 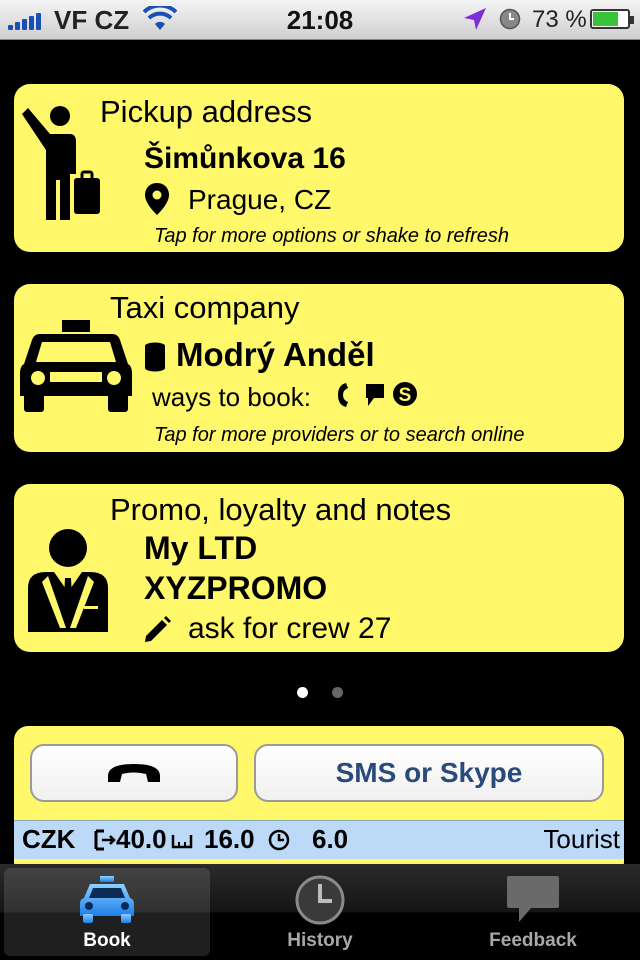 I want to click on pickup-heading: Pickup address, so click(x=206, y=111).